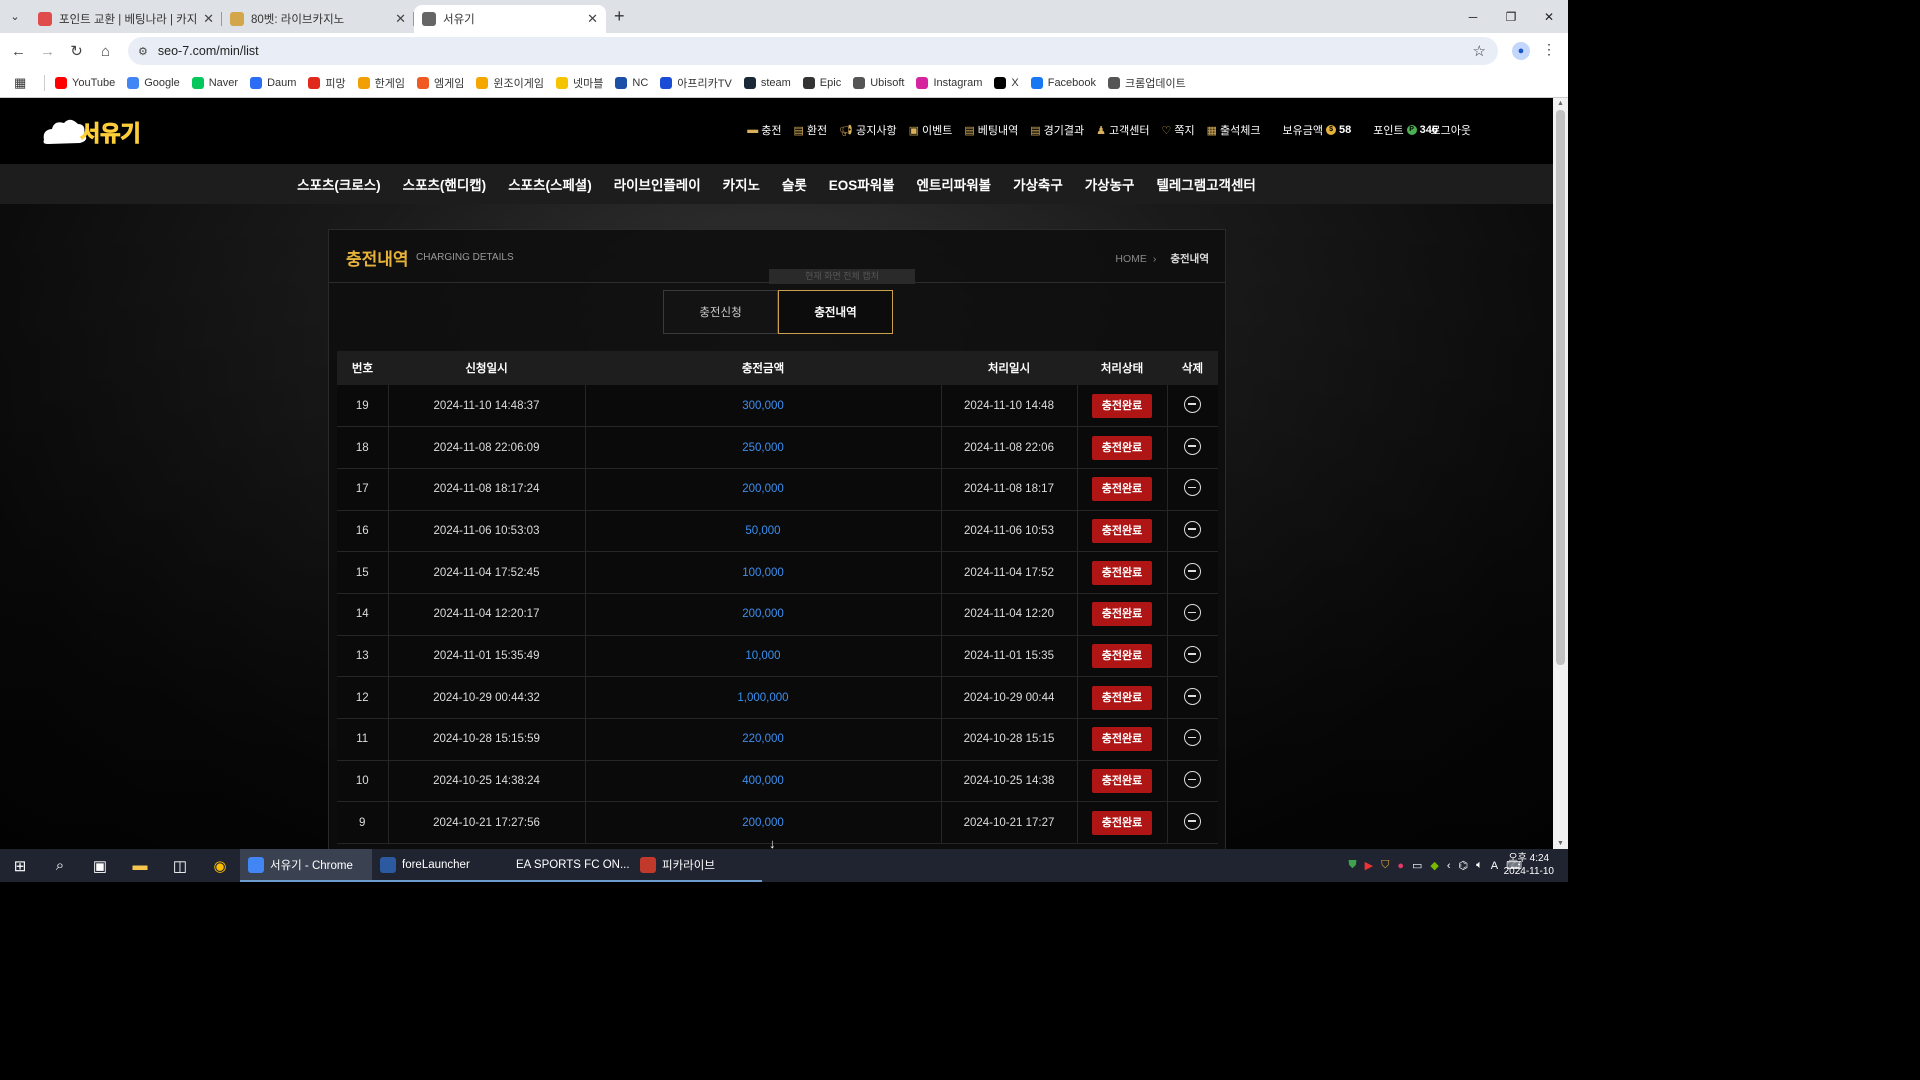  Describe the element at coordinates (867, 130) in the screenshot. I see `top-link: 📢︎ 공지사항` at that location.